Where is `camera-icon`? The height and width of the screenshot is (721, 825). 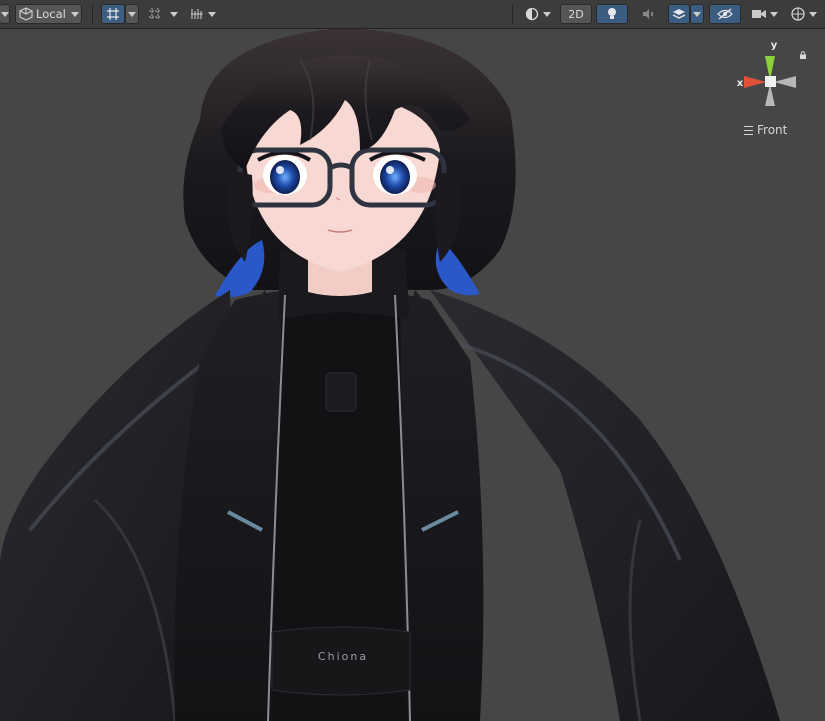 camera-icon is located at coordinates (759, 14).